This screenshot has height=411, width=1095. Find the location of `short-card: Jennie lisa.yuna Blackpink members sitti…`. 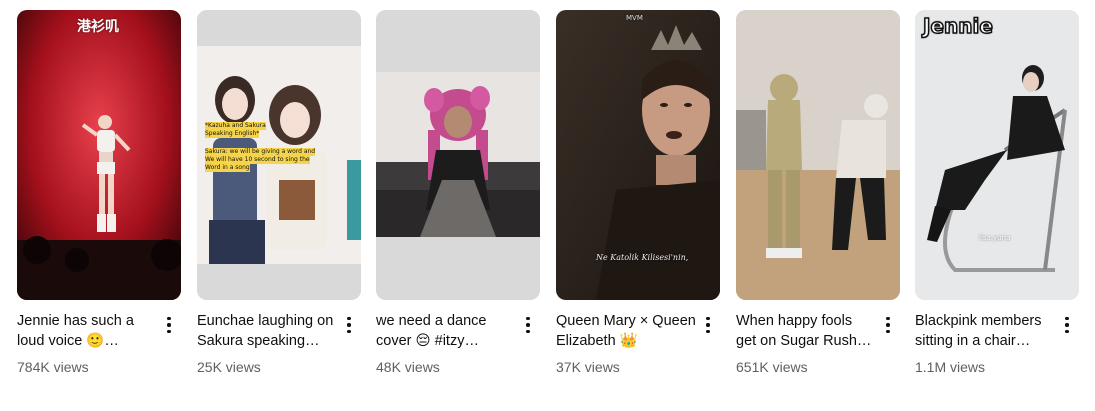

short-card: Jennie lisa.yuna Blackpink members sitti… is located at coordinates (997, 200).